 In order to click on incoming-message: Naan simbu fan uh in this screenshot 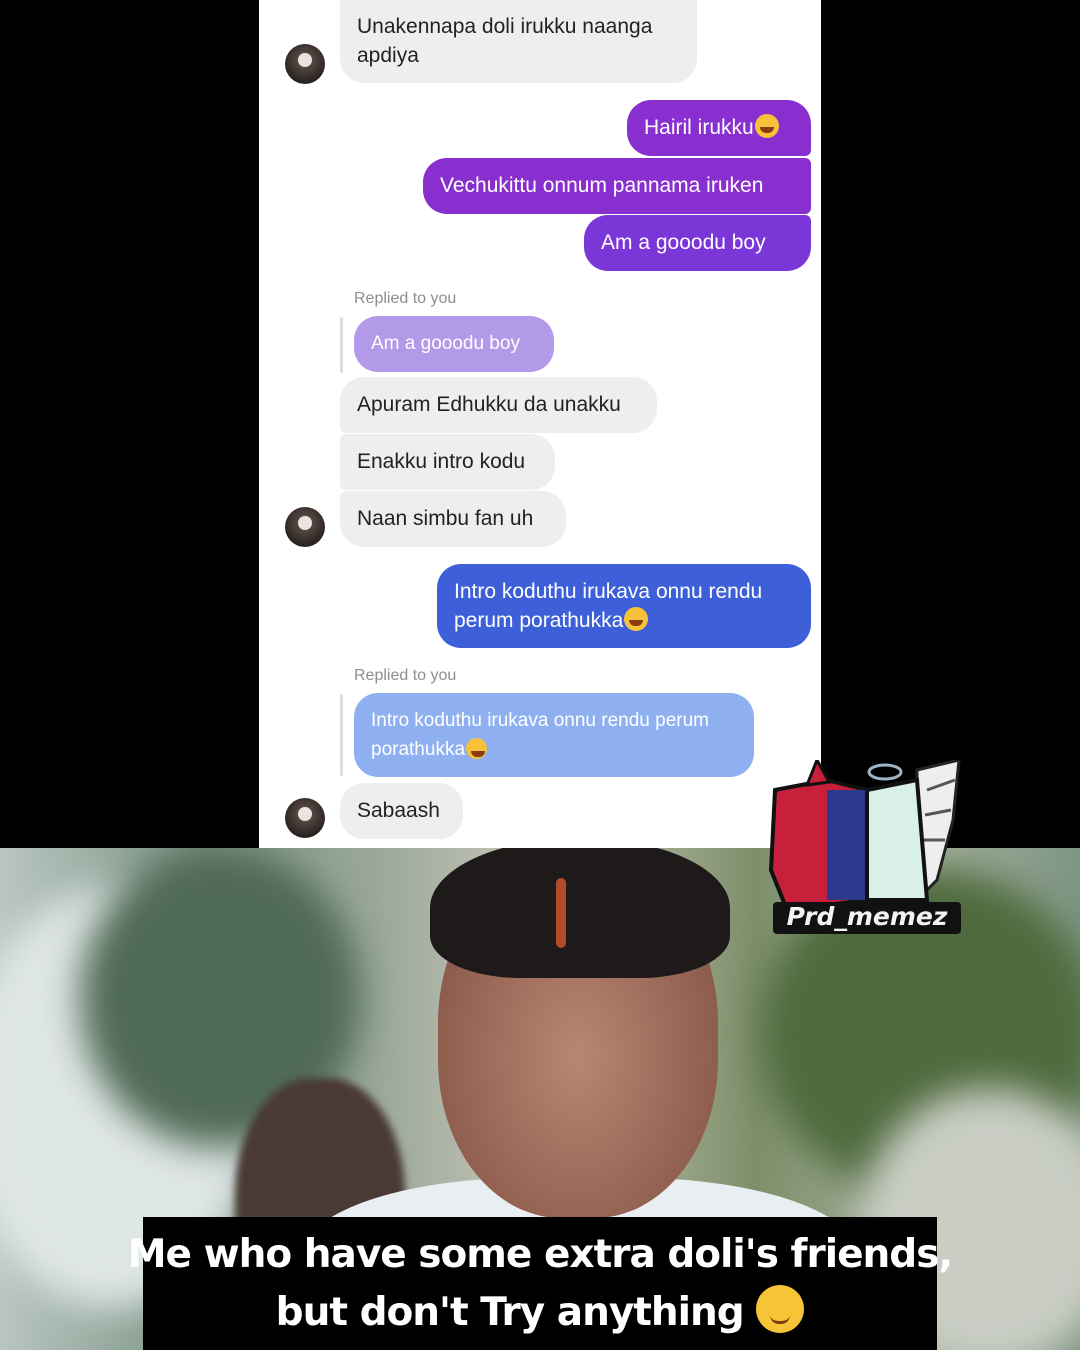, I will do `click(453, 519)`.